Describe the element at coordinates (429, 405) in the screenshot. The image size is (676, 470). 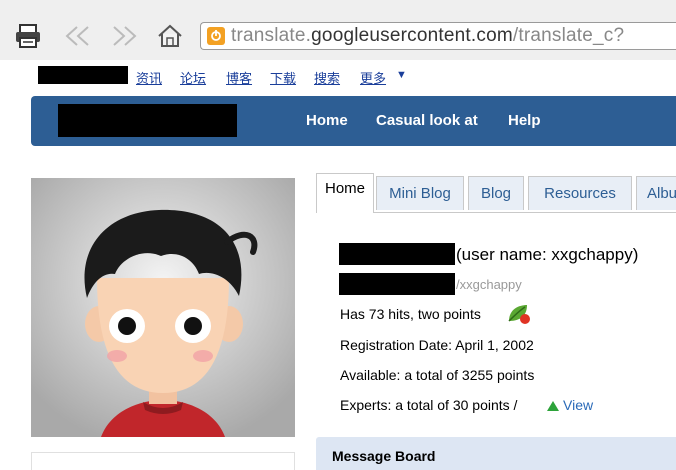
I see `experts-points: Experts: a total of 30 points /` at that location.